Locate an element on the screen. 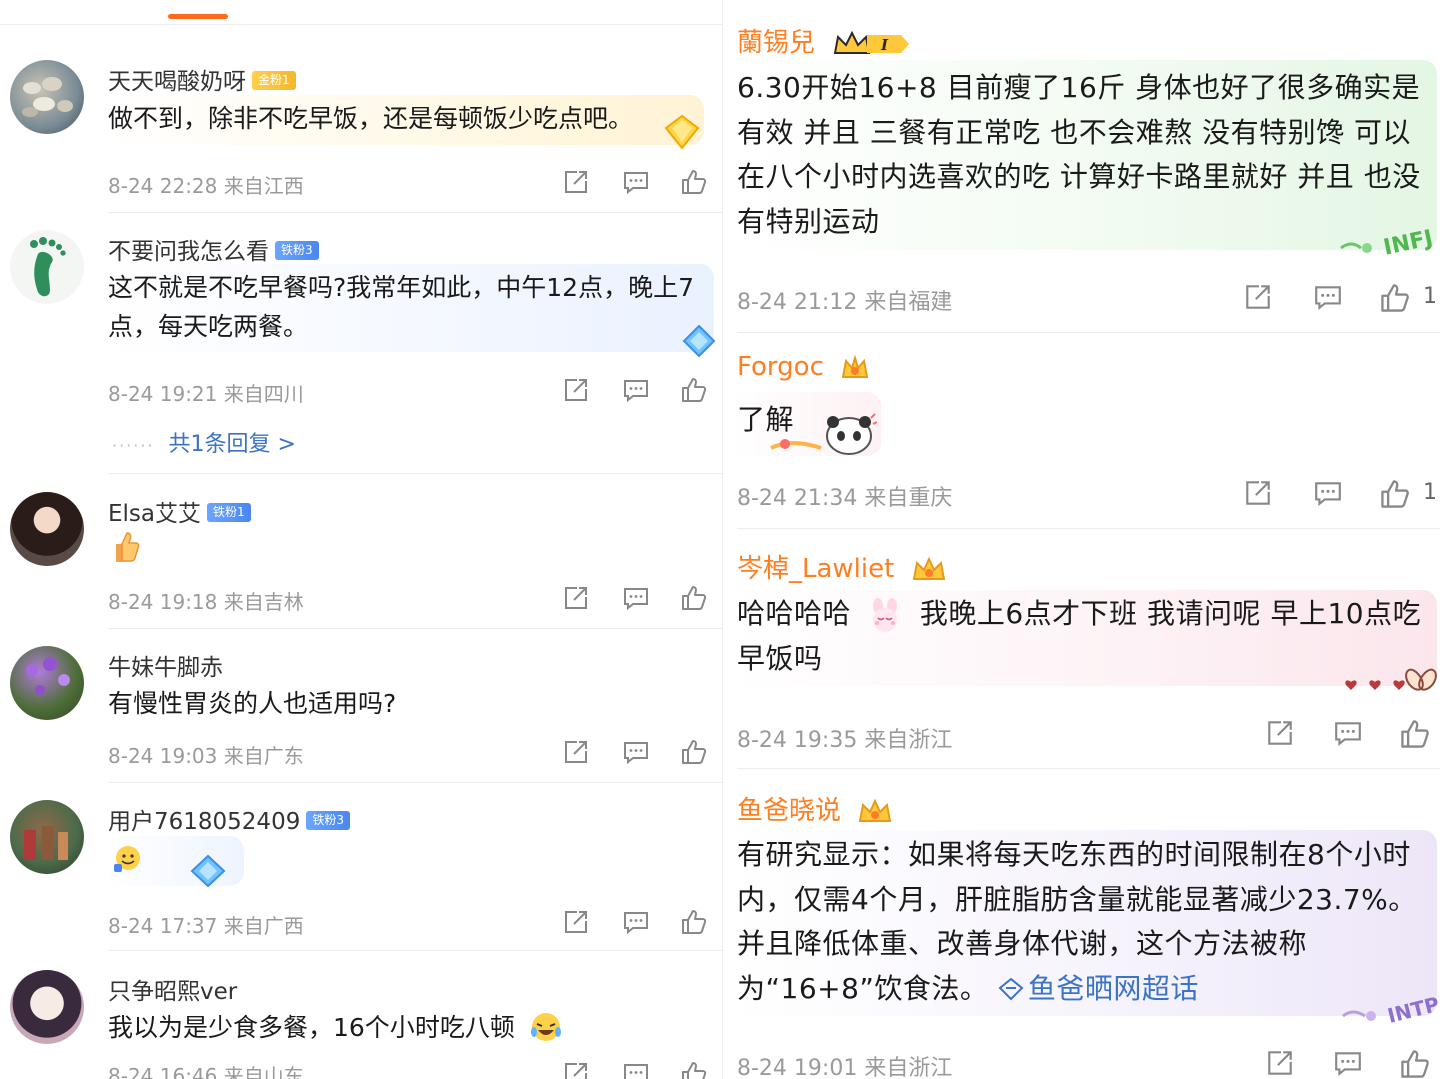 The height and width of the screenshot is (1079, 1440). comment-meta: 8-24 19:03 来自广东 is located at coordinates (206, 756).